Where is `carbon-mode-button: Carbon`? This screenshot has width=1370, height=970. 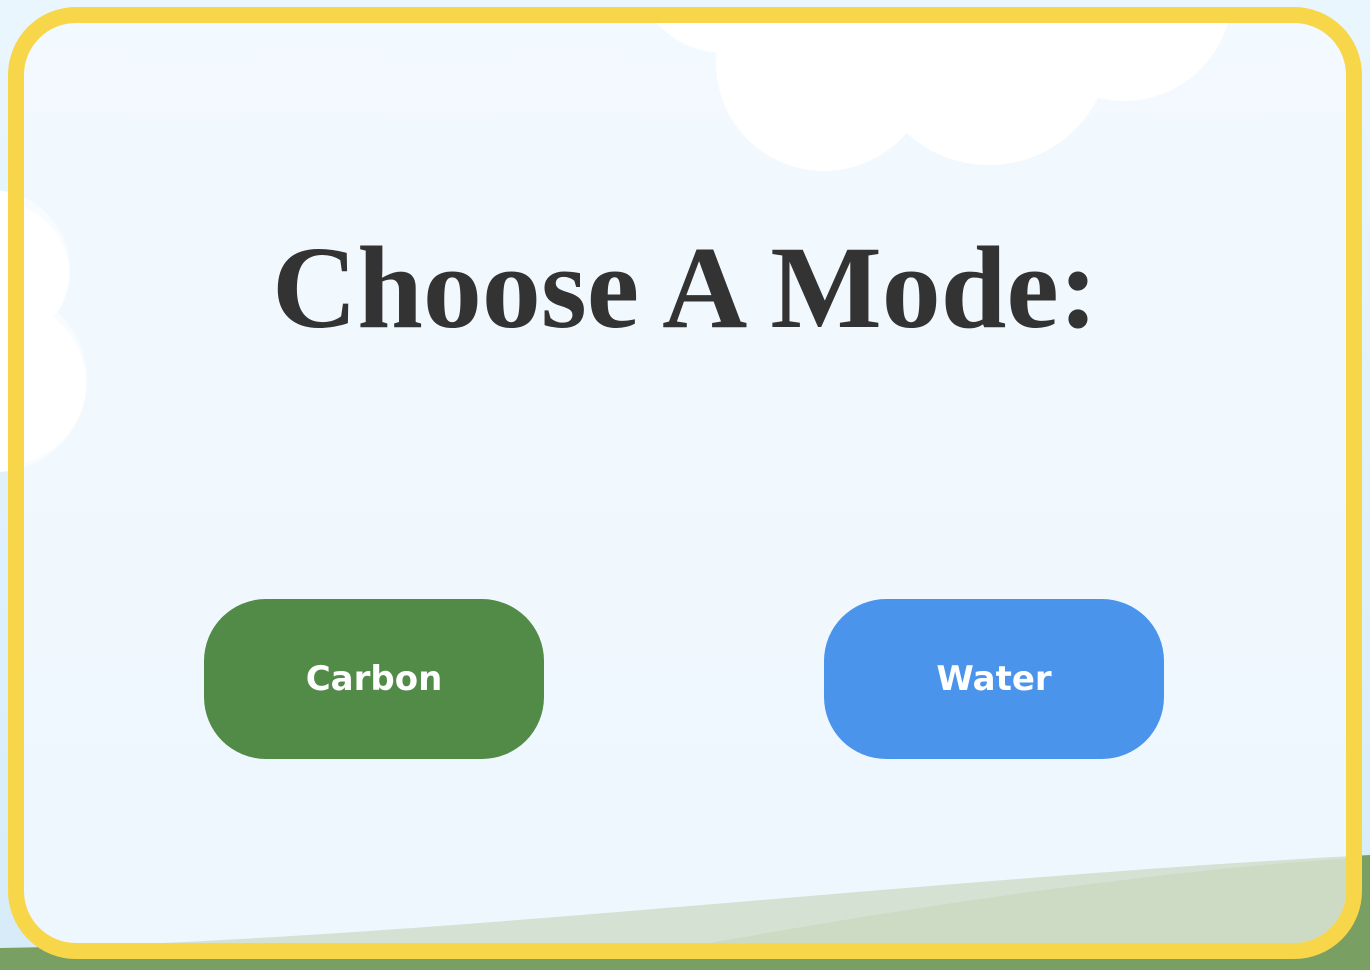
carbon-mode-button: Carbon is located at coordinates (374, 679).